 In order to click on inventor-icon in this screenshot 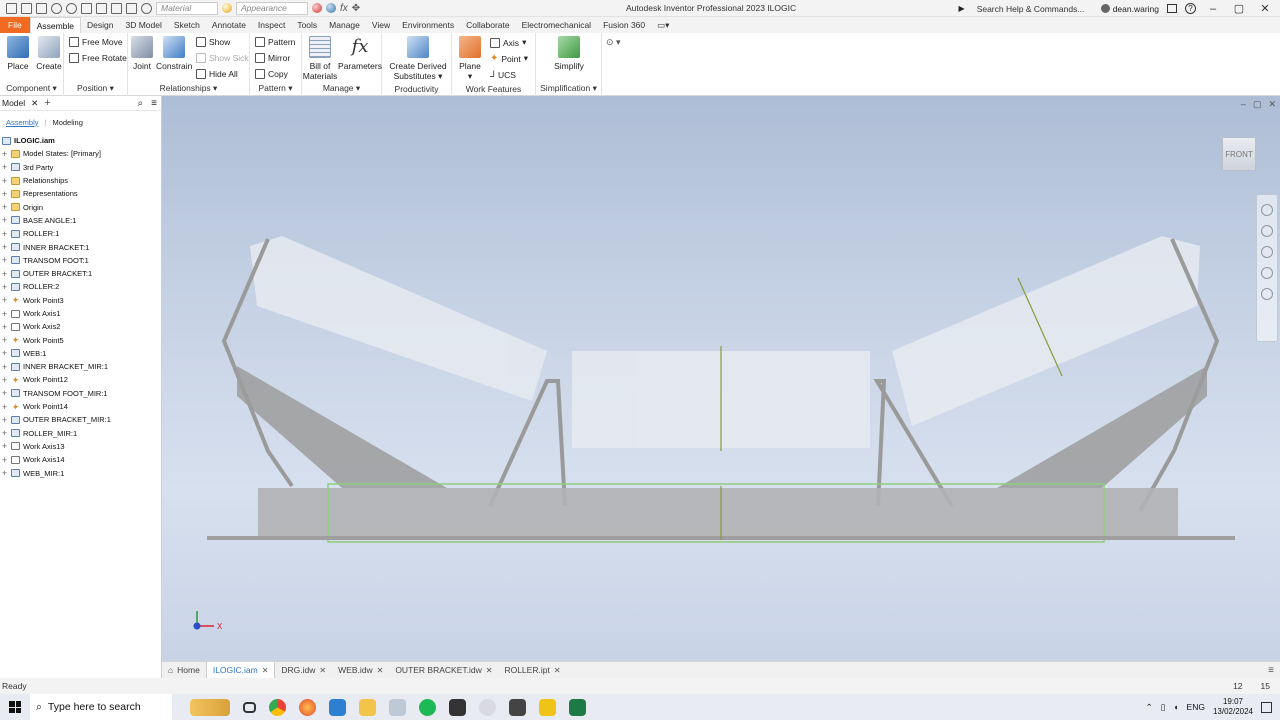, I will do `click(547, 707)`.